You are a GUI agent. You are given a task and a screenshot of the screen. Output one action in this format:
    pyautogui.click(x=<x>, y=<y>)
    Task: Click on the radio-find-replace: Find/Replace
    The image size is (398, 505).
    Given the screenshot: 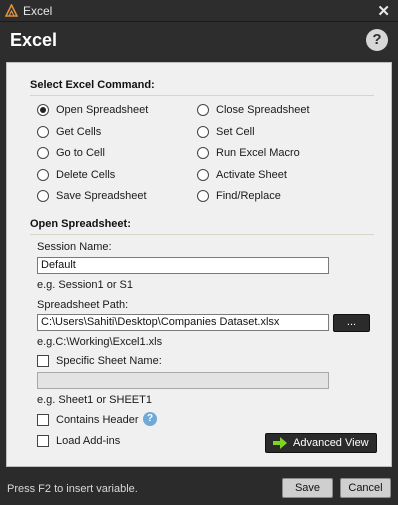 What is the action you would take?
    pyautogui.click(x=239, y=196)
    